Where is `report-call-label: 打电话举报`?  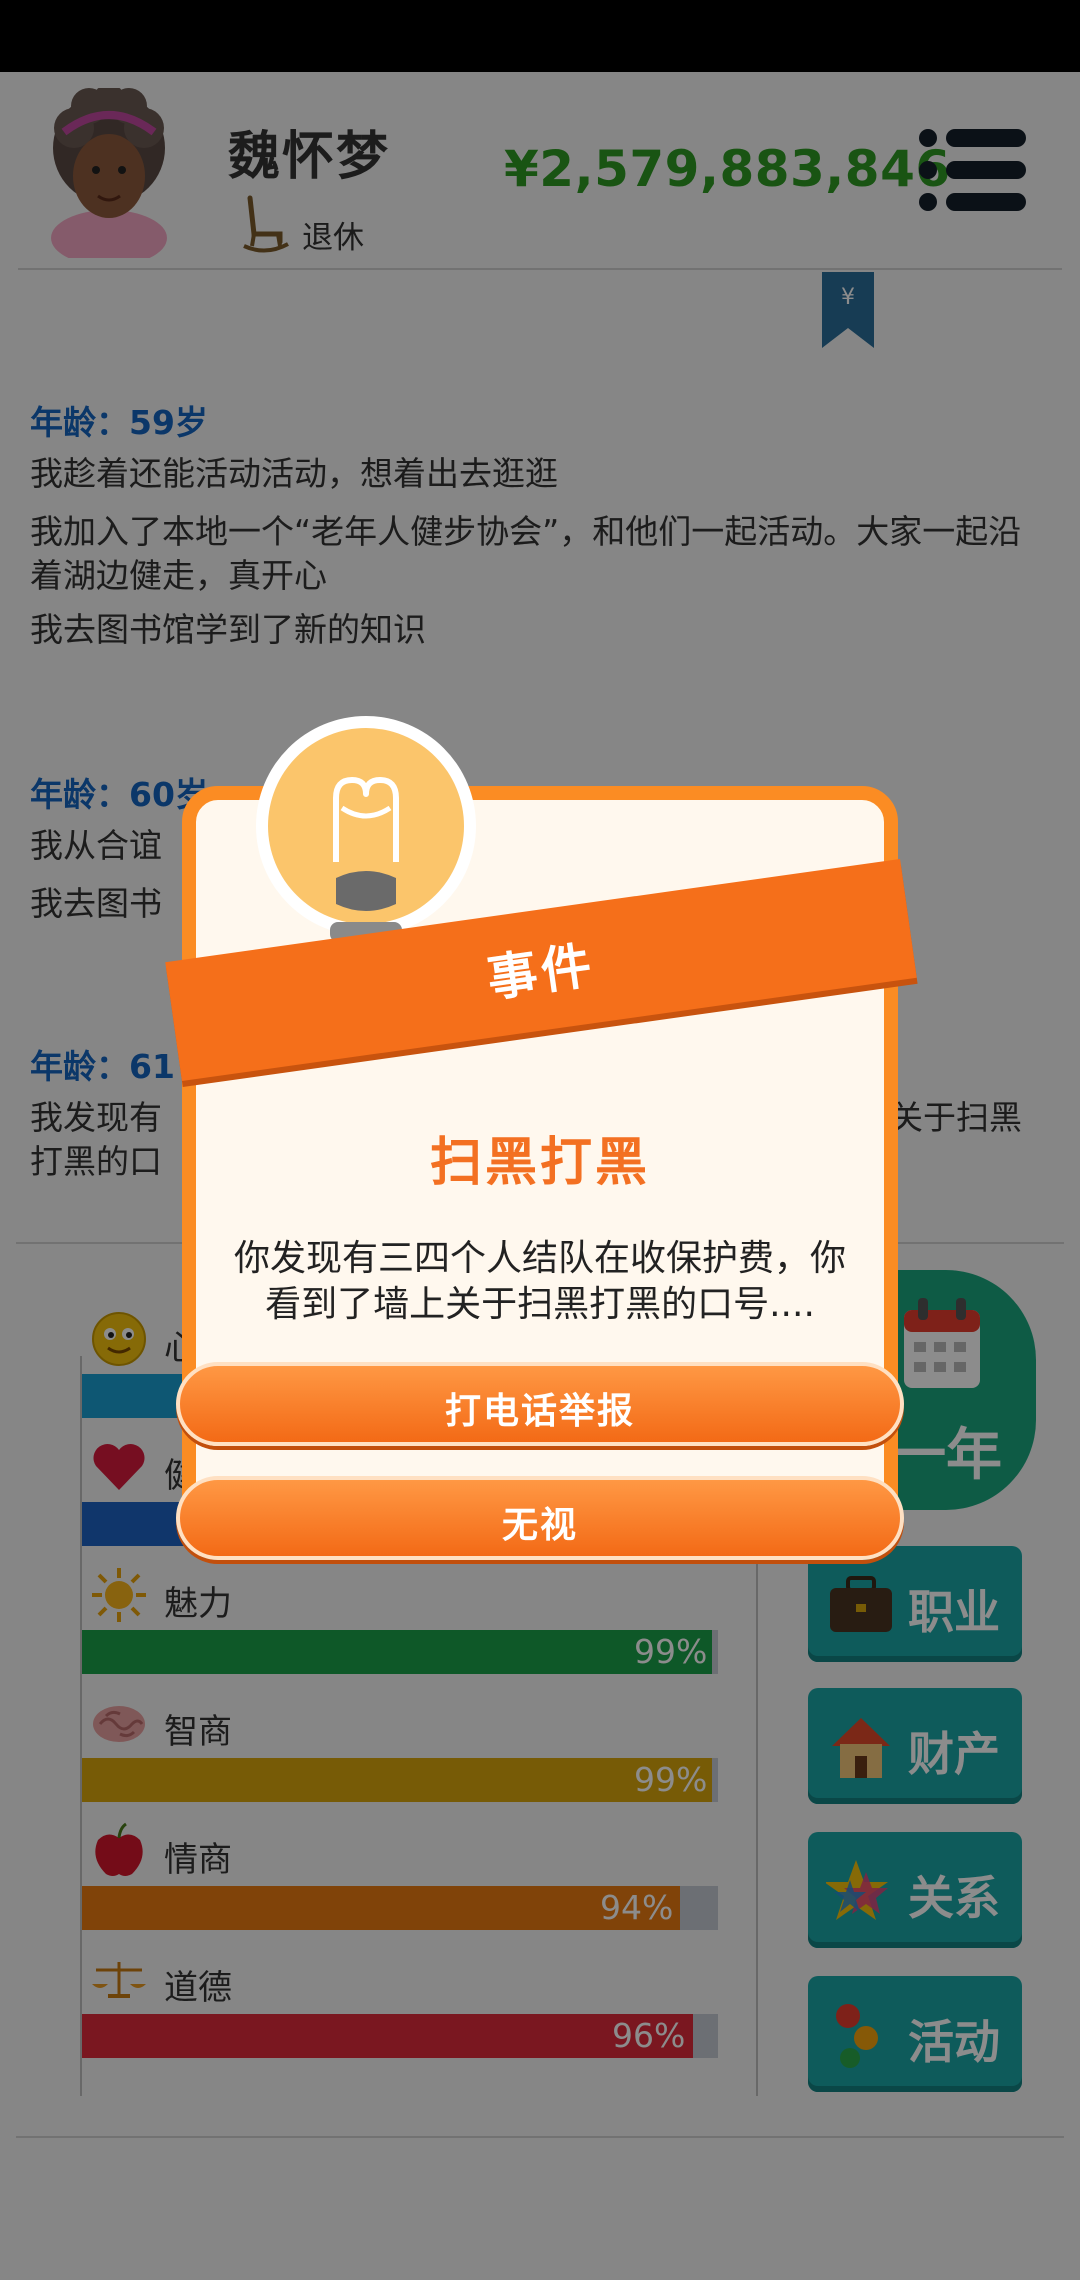 report-call-label: 打电话举报 is located at coordinates (539, 1411).